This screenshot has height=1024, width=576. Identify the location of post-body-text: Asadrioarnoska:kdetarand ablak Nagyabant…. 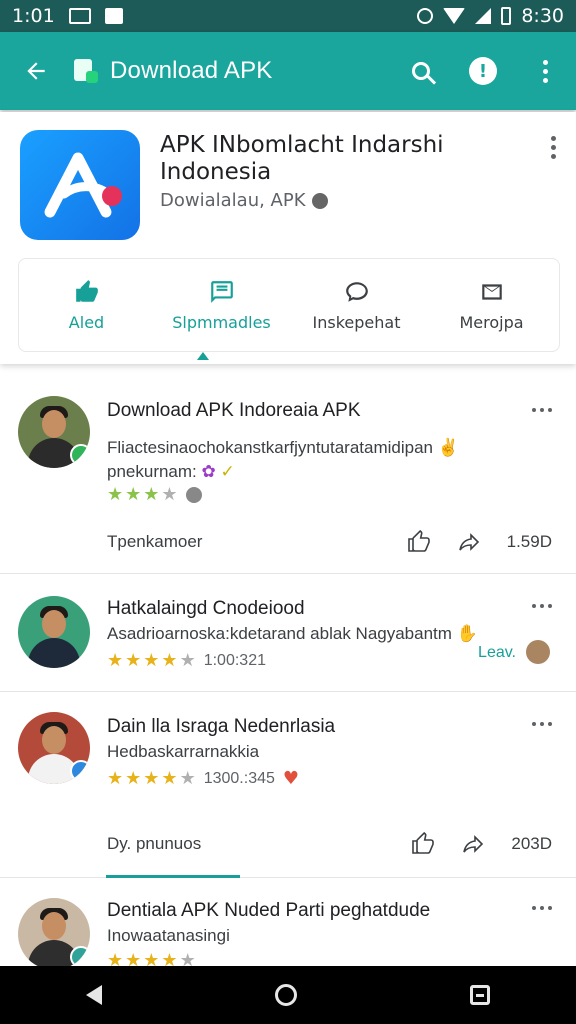
(279, 633).